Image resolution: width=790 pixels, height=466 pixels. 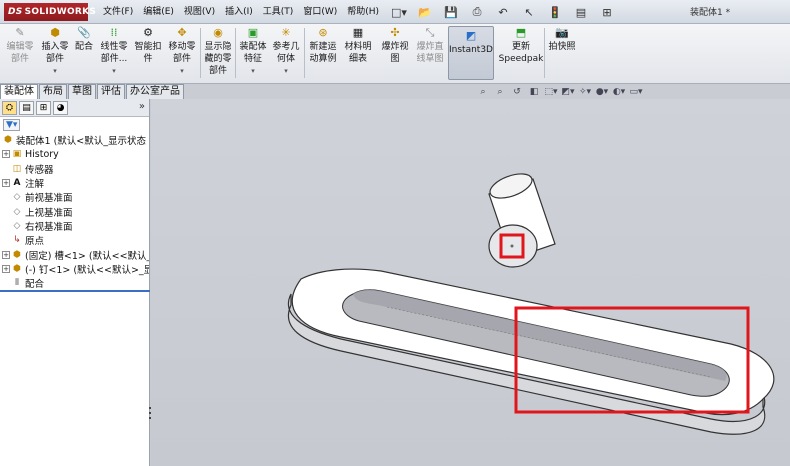 What do you see at coordinates (562, 39) in the screenshot?
I see `snapshot-button: 📷 拍快照` at bounding box center [562, 39].